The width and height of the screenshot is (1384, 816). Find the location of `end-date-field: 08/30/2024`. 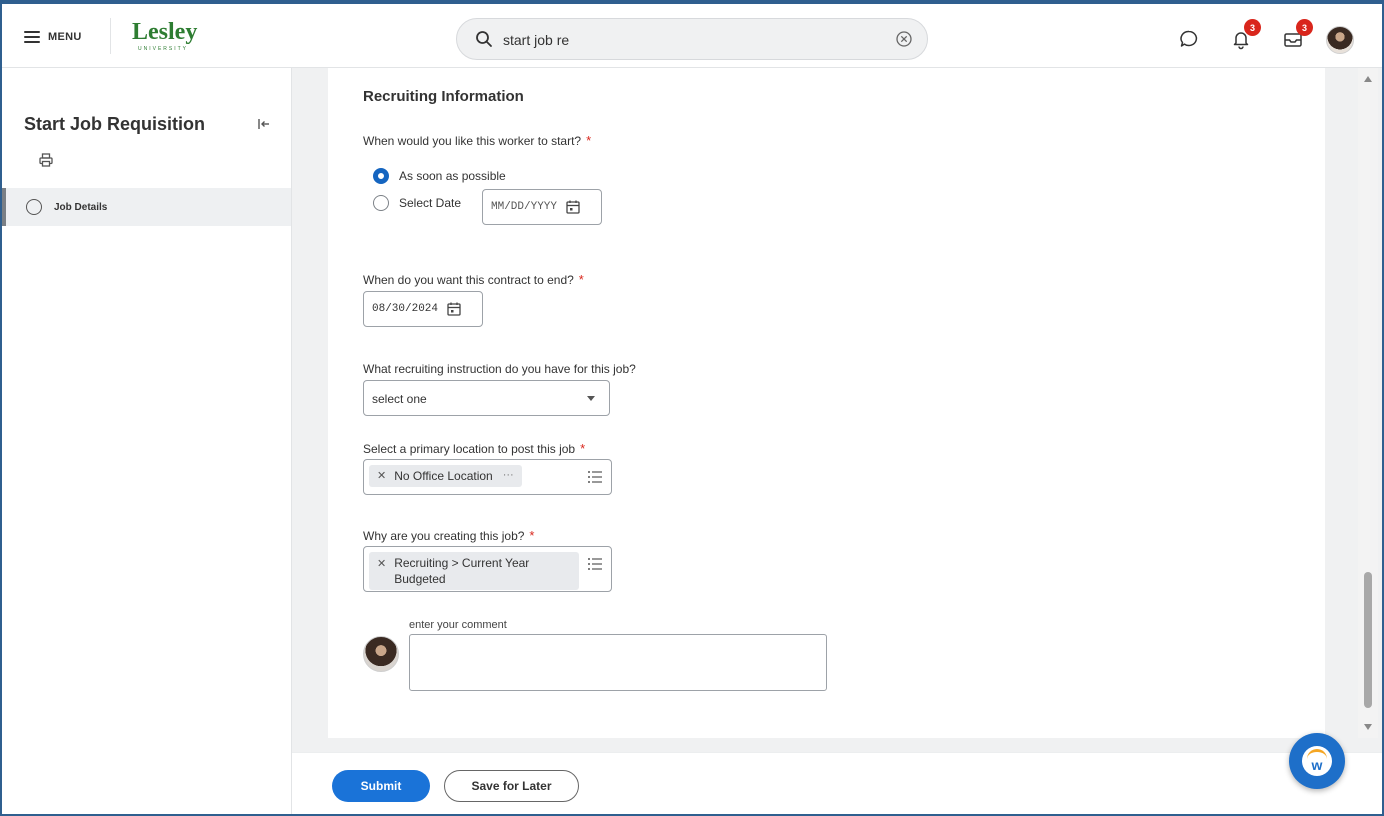

end-date-field: 08/30/2024 is located at coordinates (423, 309).